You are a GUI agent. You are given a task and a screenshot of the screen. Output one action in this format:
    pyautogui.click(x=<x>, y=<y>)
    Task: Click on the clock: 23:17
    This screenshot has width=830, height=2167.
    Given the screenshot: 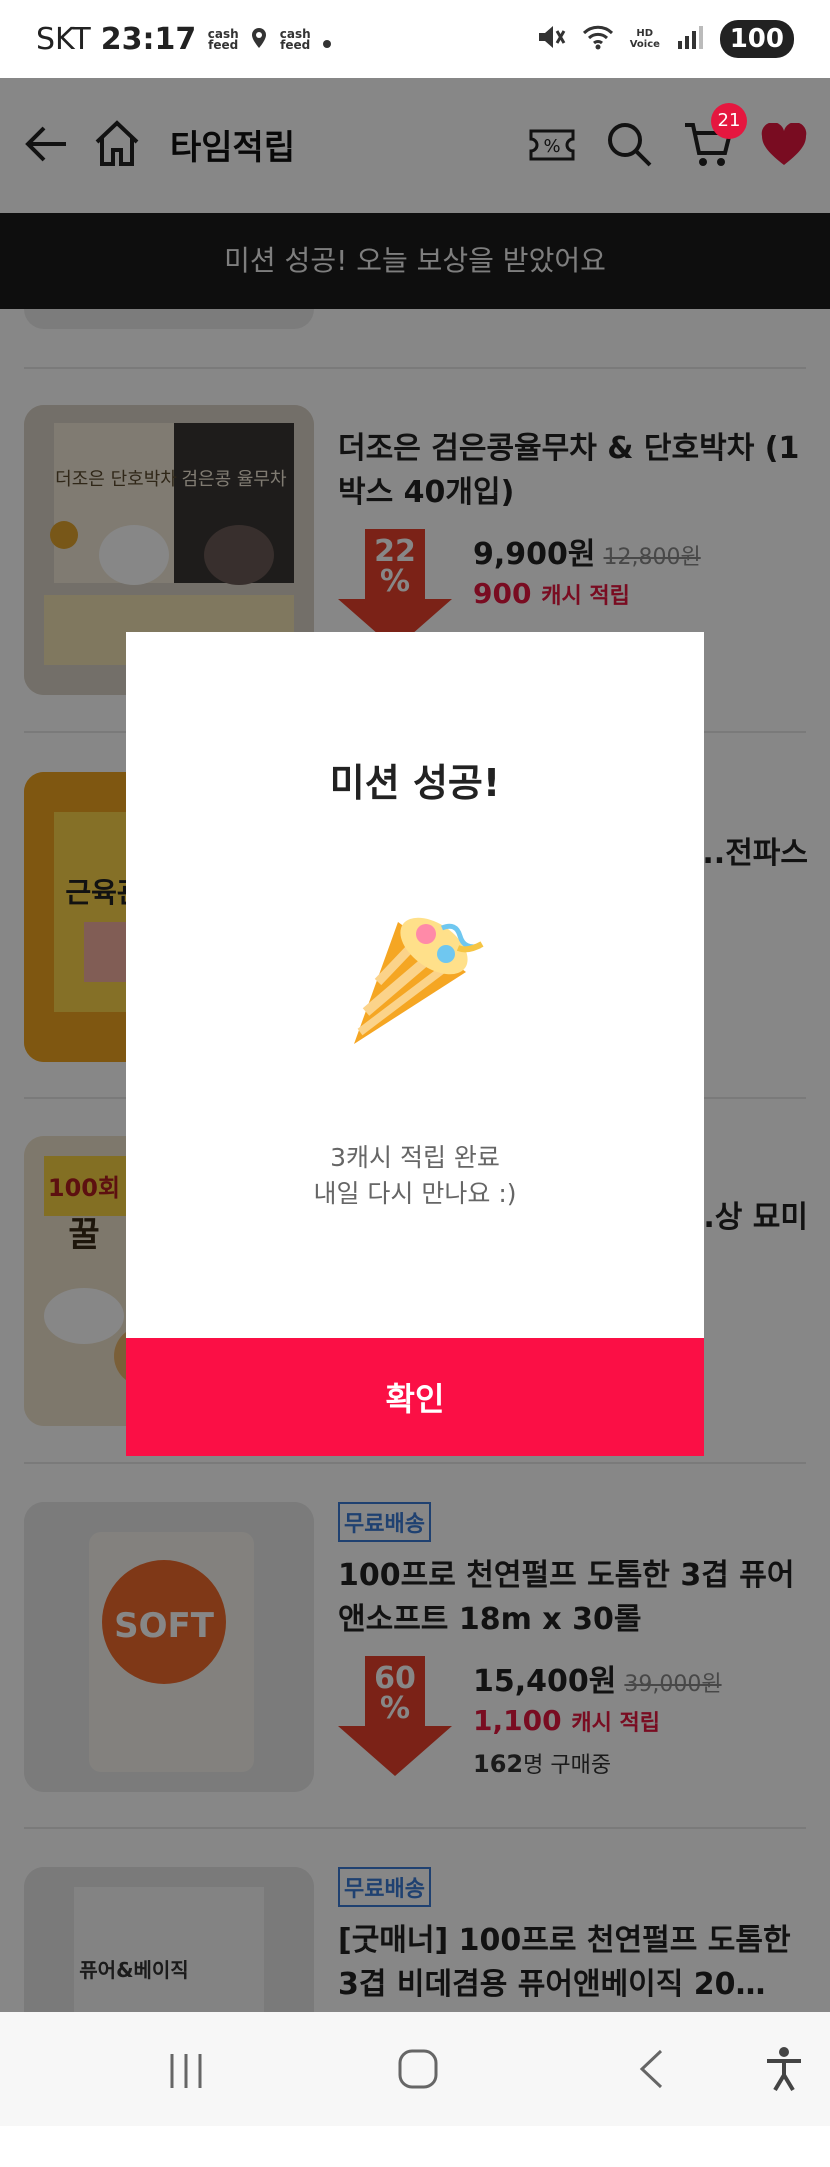 What is the action you would take?
    pyautogui.click(x=148, y=39)
    